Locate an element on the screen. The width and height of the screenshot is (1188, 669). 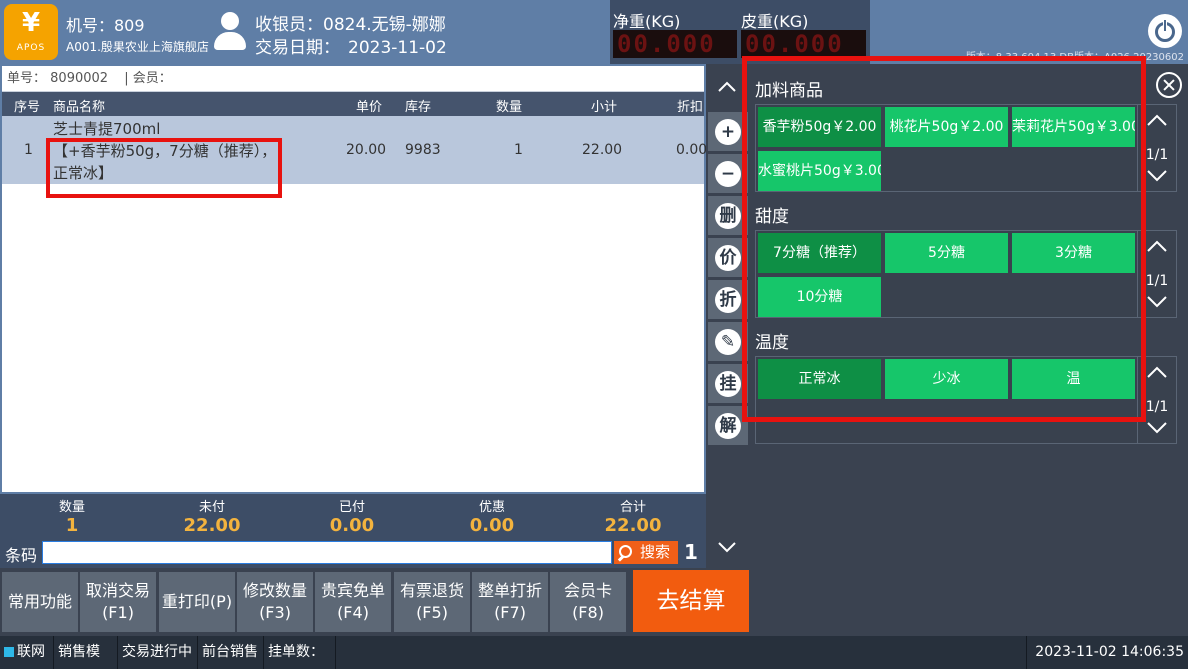
row-discount: 0.00 is located at coordinates (692, 150).